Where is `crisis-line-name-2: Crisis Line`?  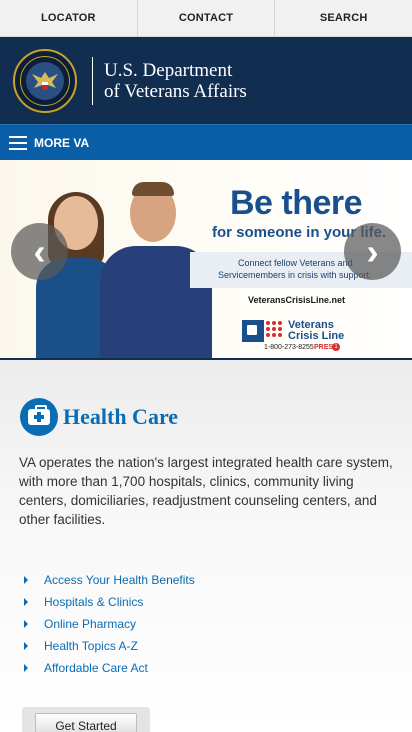
crisis-line-name-2: Crisis Line is located at coordinates (316, 336).